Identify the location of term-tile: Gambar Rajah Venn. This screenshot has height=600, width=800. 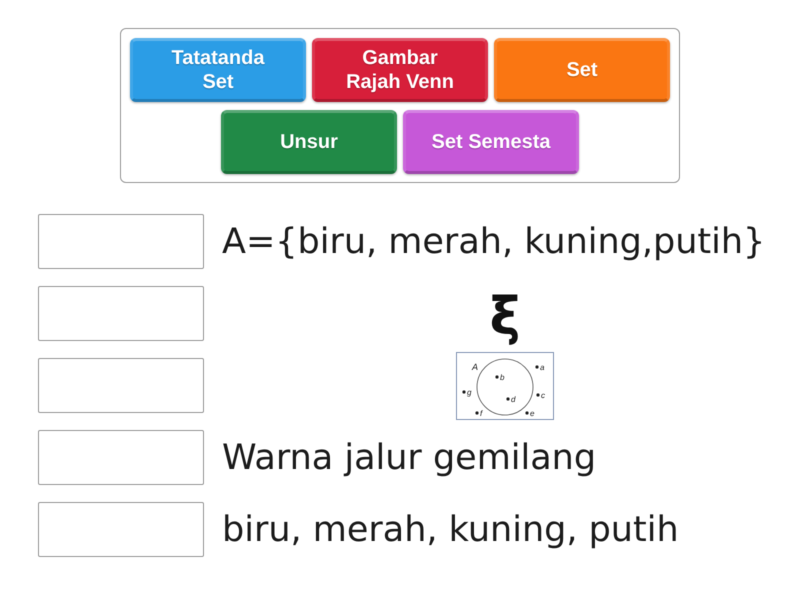
(400, 70).